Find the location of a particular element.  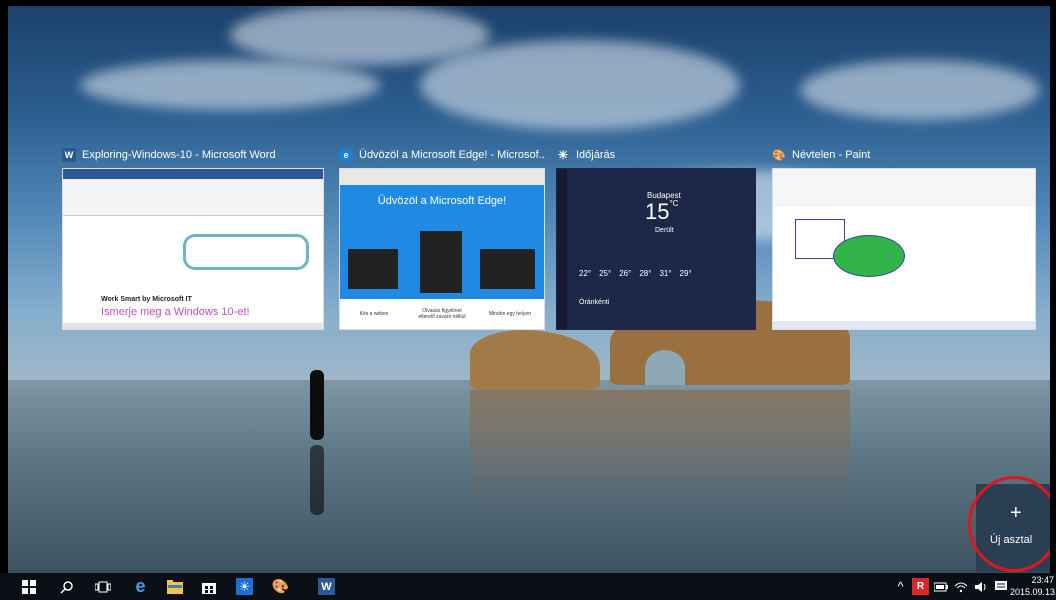

wifi-icon is located at coordinates (960, 586).